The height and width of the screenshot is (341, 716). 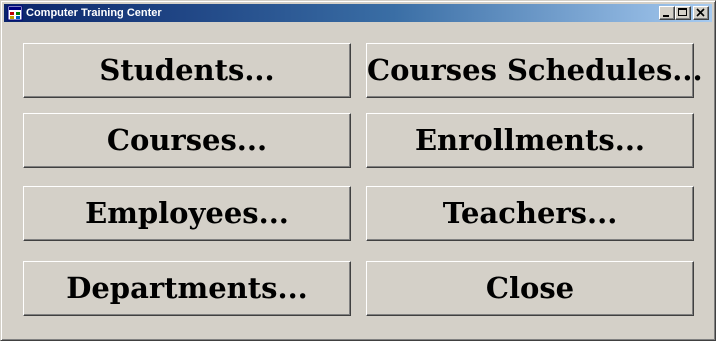 What do you see at coordinates (666, 16) in the screenshot?
I see `minimize-icon` at bounding box center [666, 16].